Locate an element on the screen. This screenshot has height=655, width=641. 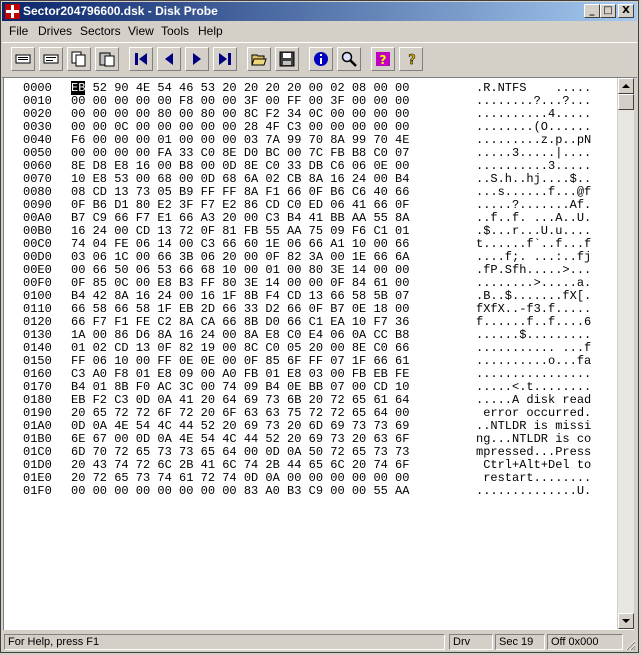
row-ascii: ..............U. is located at coordinates (533, 491).